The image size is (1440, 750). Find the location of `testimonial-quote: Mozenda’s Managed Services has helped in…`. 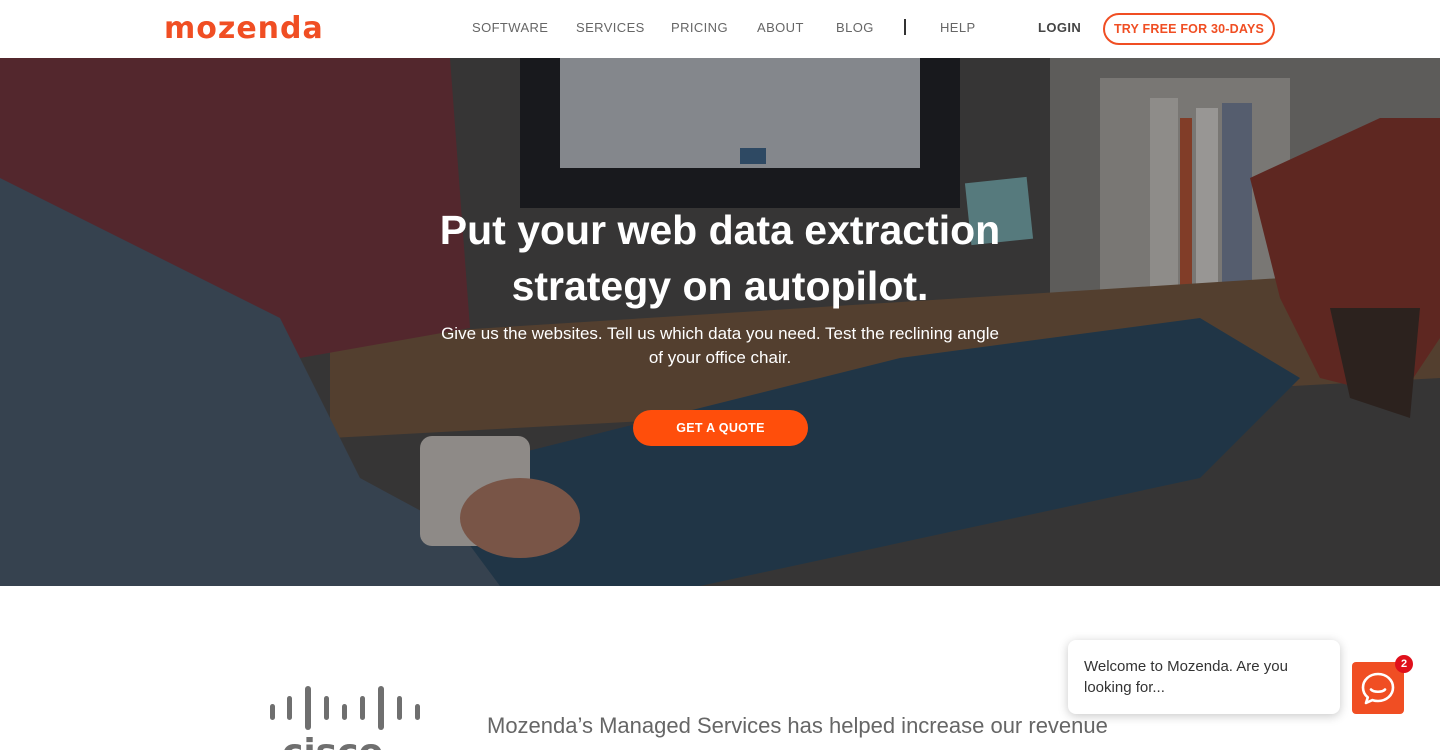

testimonial-quote: Mozenda’s Managed Services has helped in… is located at coordinates (797, 725).